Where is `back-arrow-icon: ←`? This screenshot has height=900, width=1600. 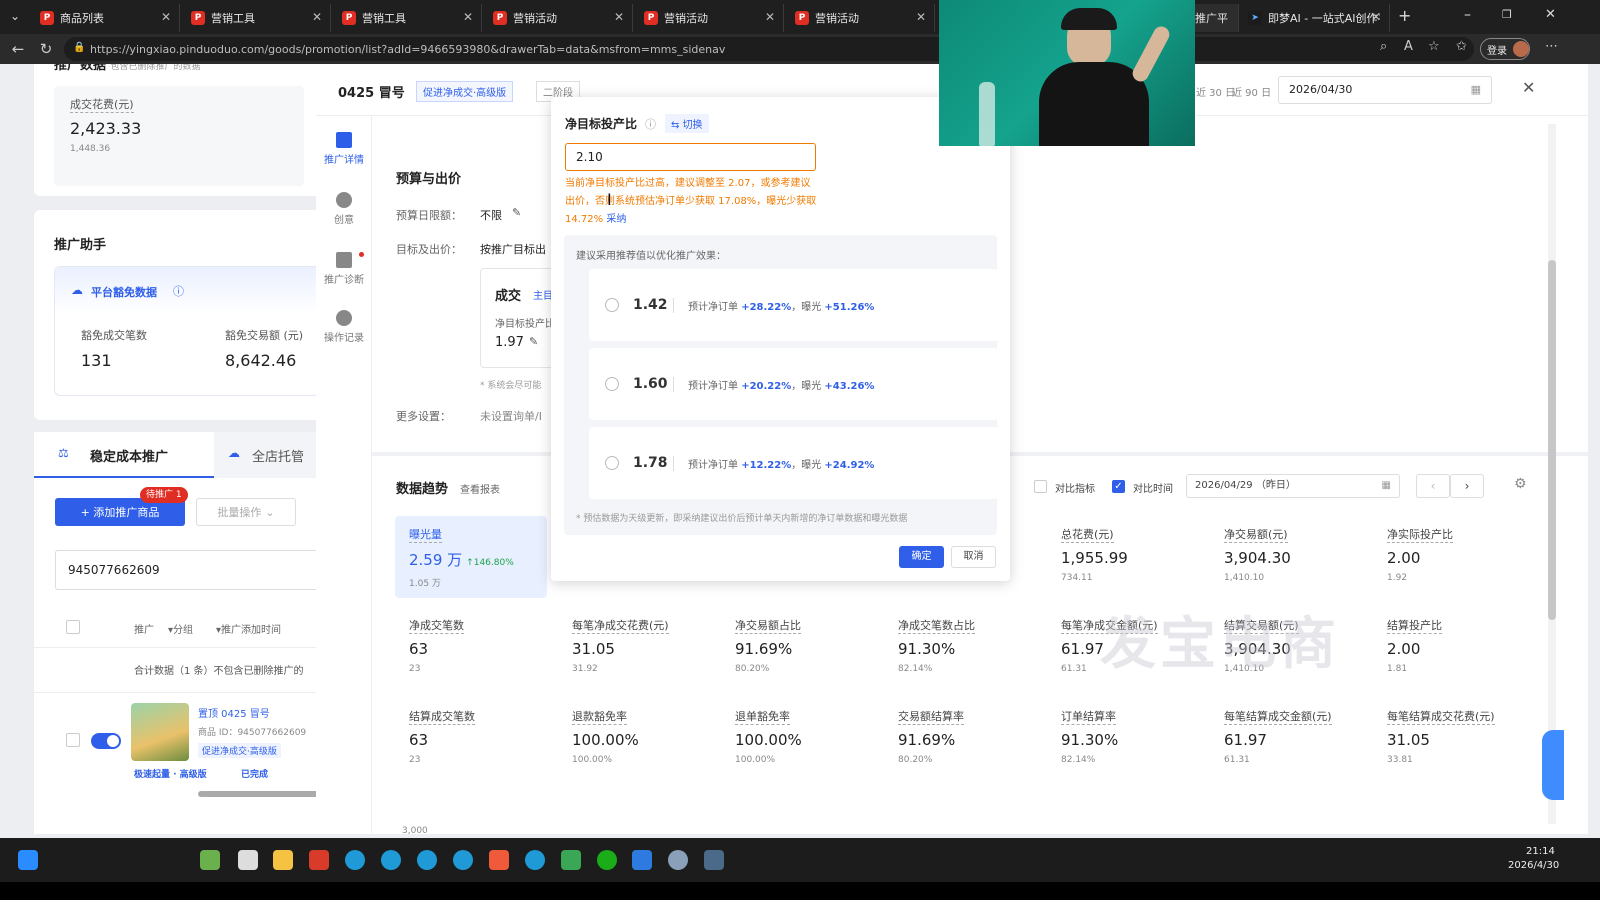 back-arrow-icon: ← is located at coordinates (18, 49).